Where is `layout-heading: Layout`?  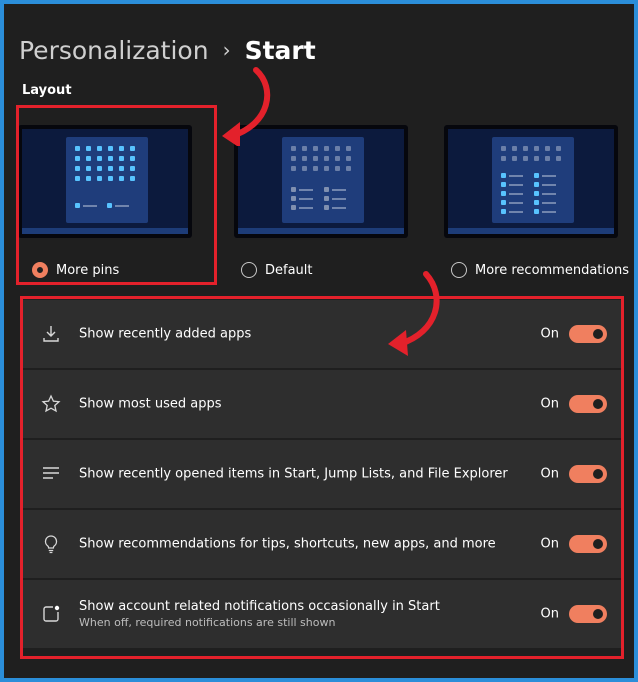
layout-heading: Layout is located at coordinates (47, 90).